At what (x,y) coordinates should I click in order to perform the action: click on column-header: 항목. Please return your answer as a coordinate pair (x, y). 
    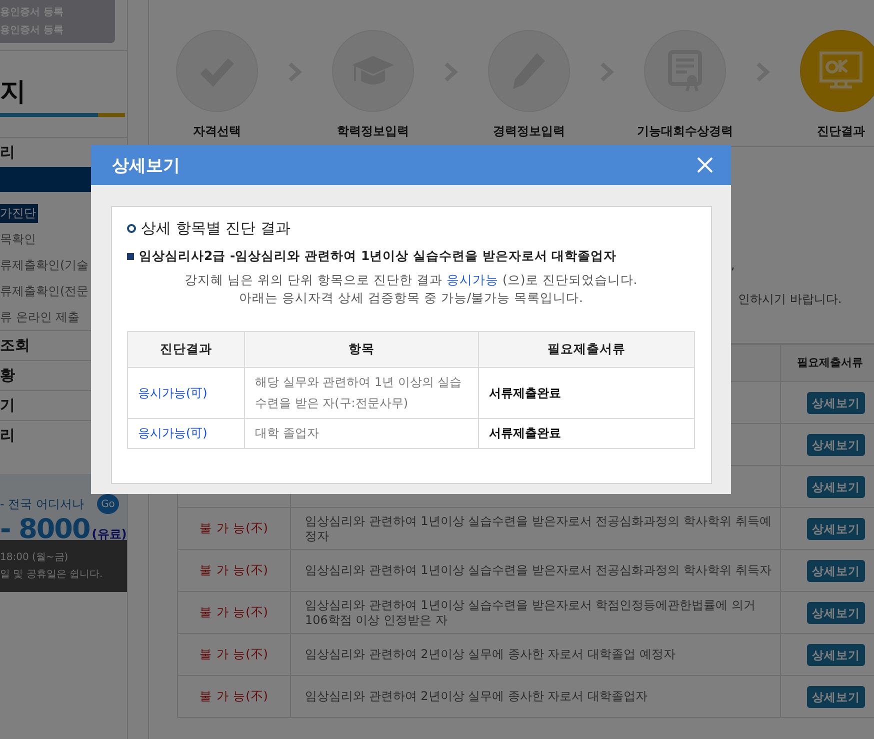
    Looking at the image, I should click on (361, 350).